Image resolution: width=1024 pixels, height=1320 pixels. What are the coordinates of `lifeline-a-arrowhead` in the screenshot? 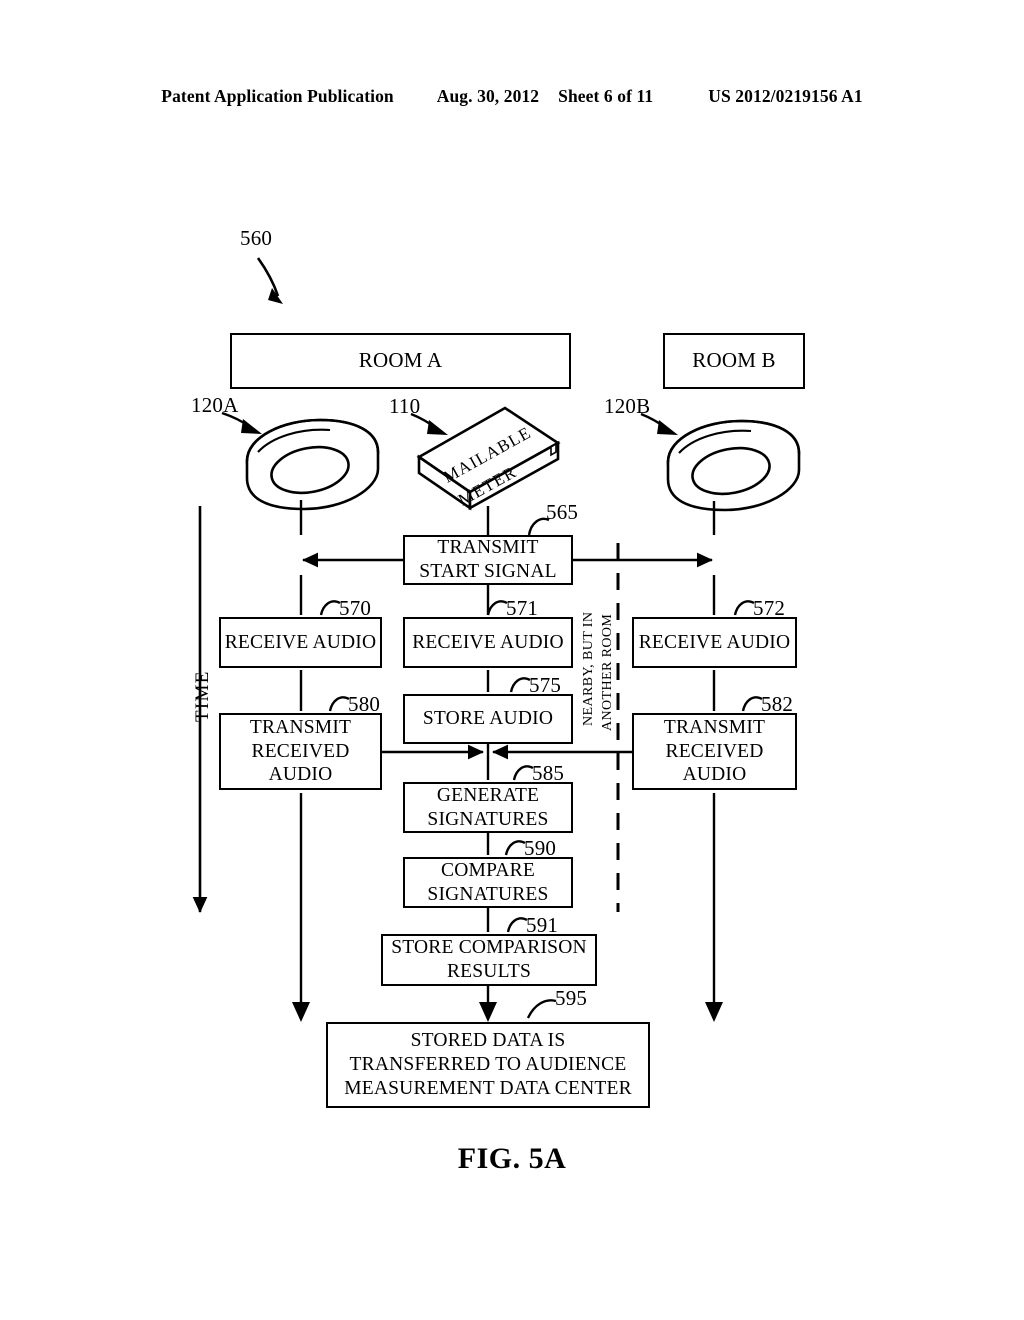 It's located at (301, 1012).